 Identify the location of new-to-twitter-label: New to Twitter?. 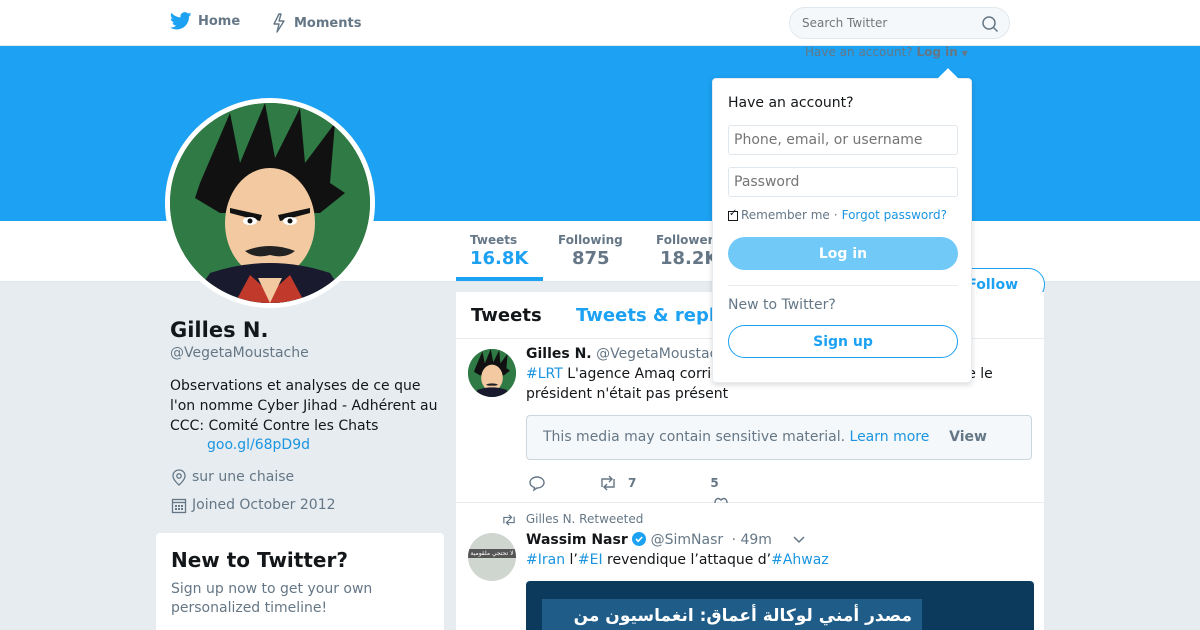
(782, 305).